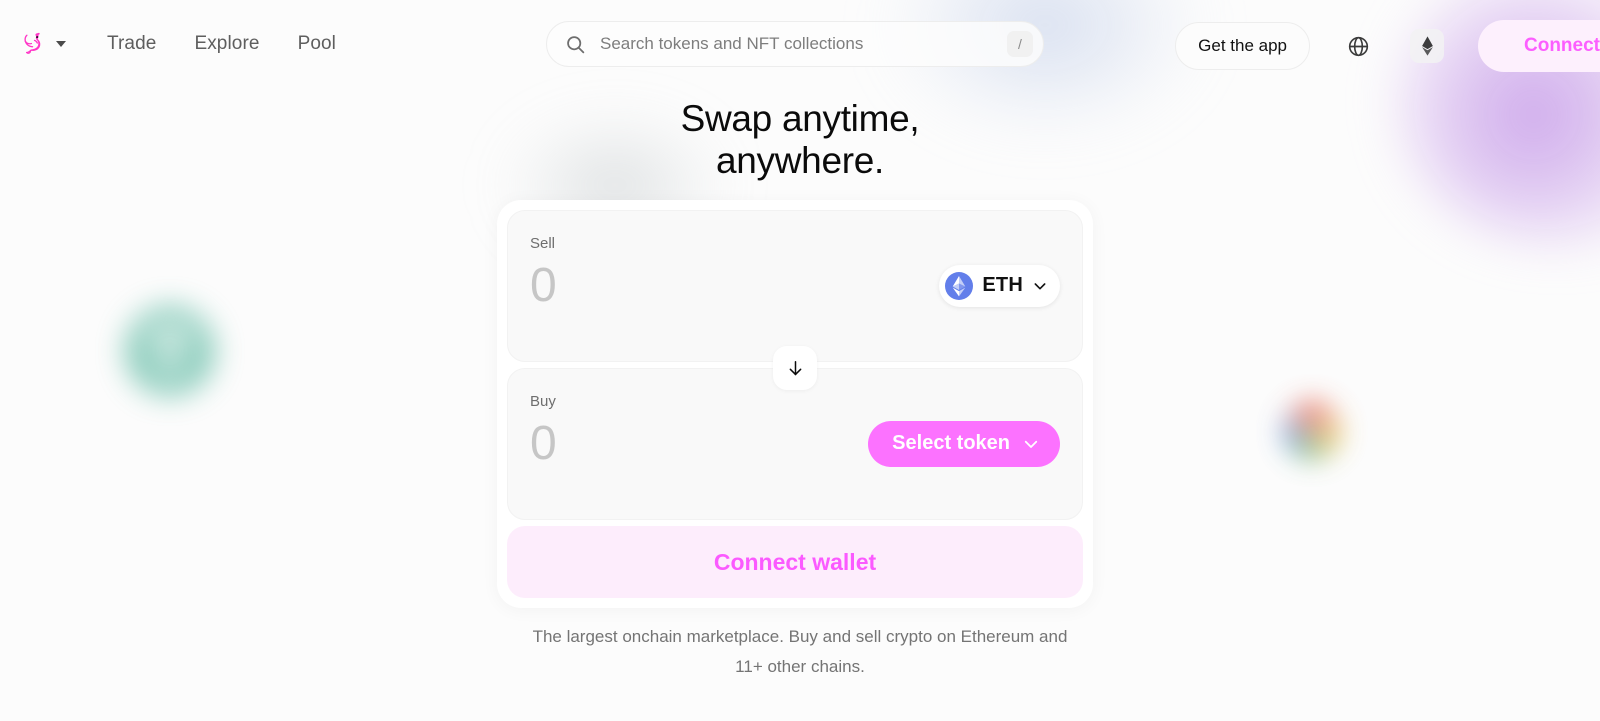 This screenshot has height=721, width=1600. I want to click on ethereum-icon, so click(1427, 46).